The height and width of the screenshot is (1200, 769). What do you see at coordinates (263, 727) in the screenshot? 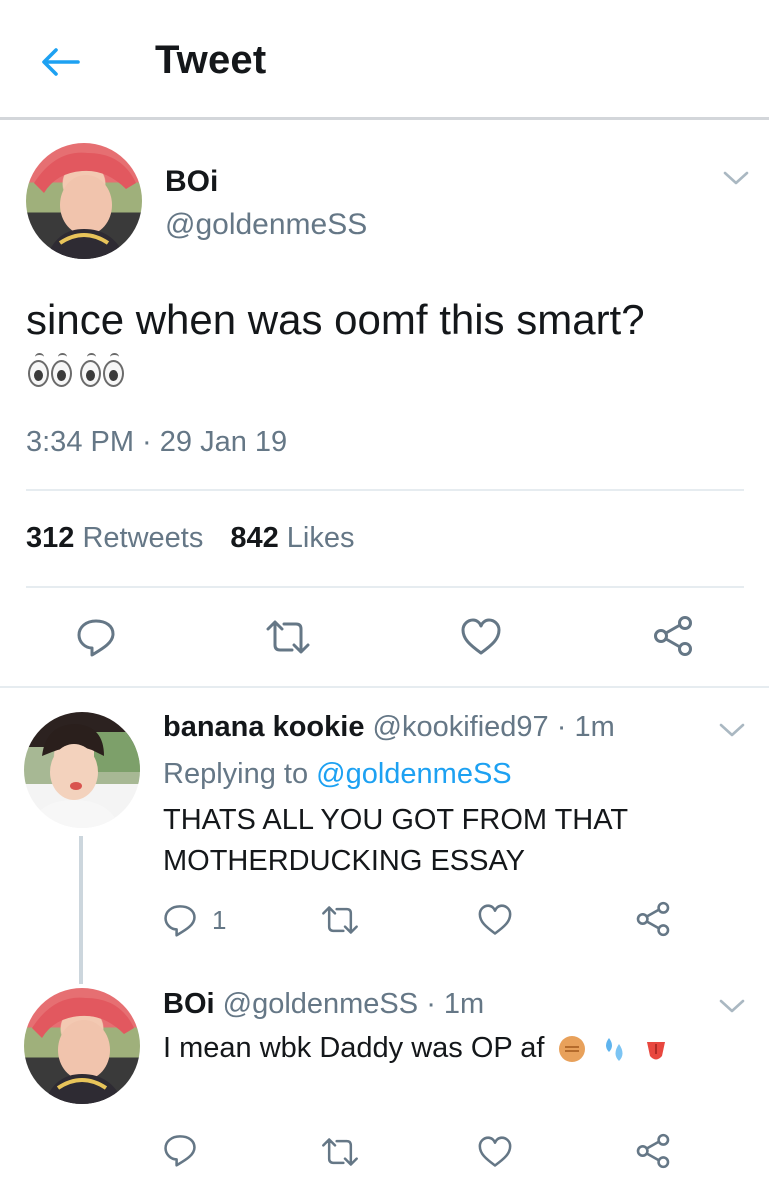
I see `reply-author-name: banana kookie` at bounding box center [263, 727].